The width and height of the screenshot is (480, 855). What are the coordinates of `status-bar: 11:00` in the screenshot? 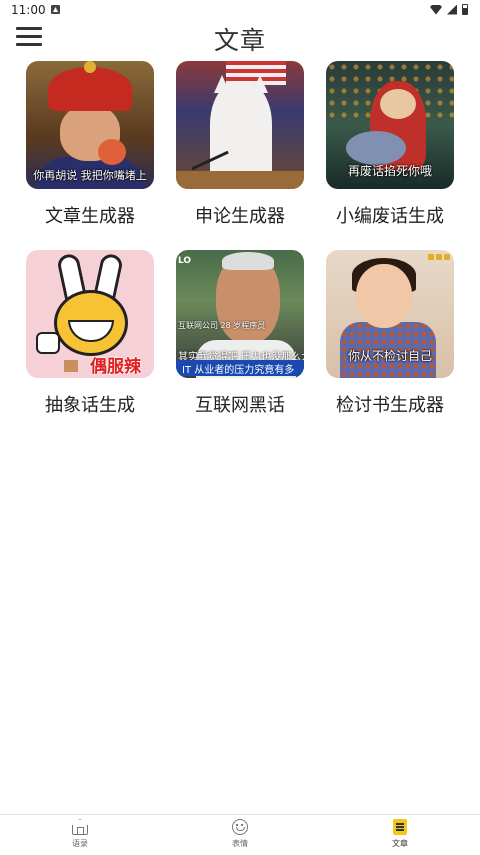 It's located at (240, 11).